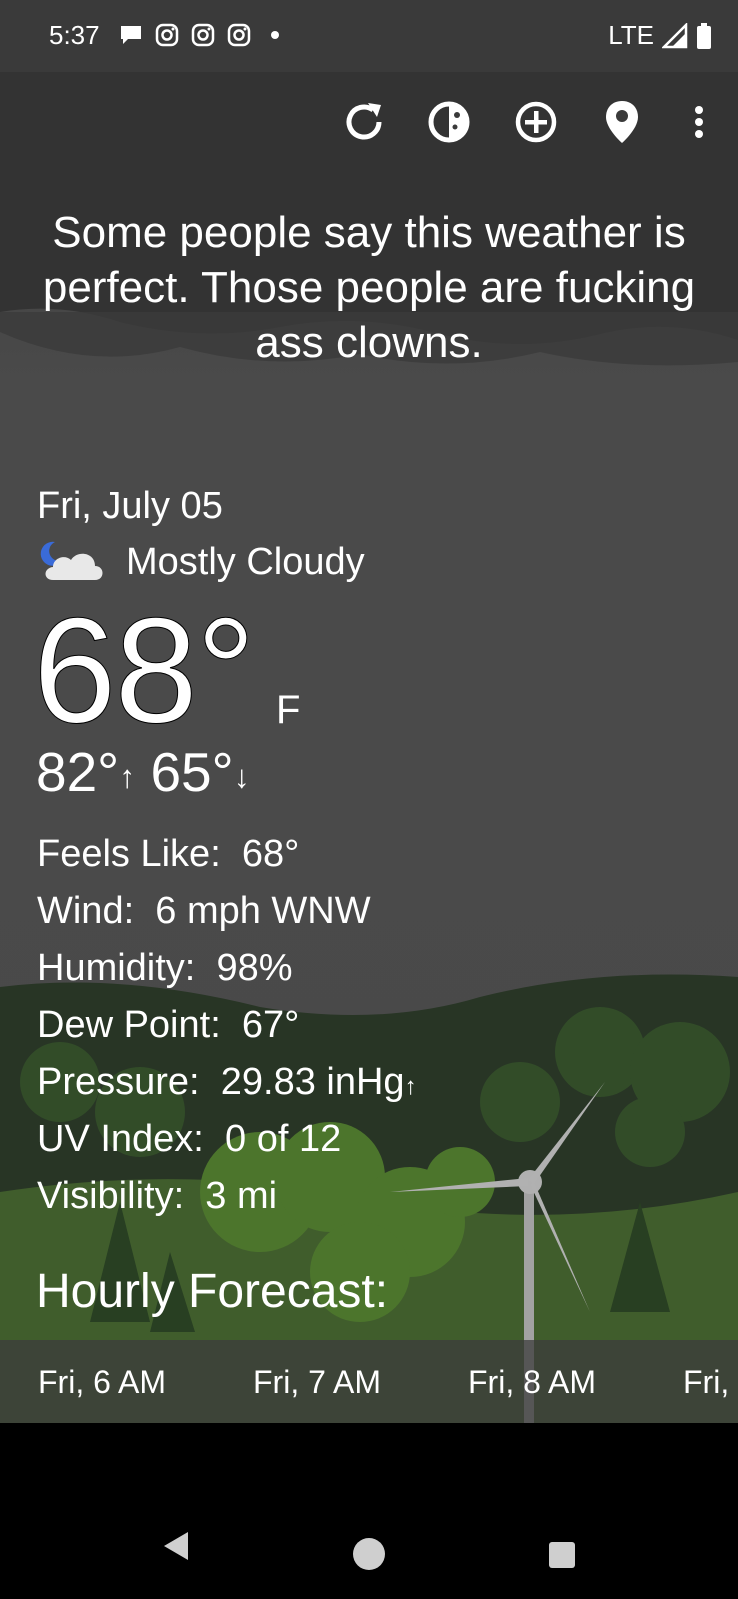  Describe the element at coordinates (116, 968) in the screenshot. I see `detail-label: Humidity:` at that location.